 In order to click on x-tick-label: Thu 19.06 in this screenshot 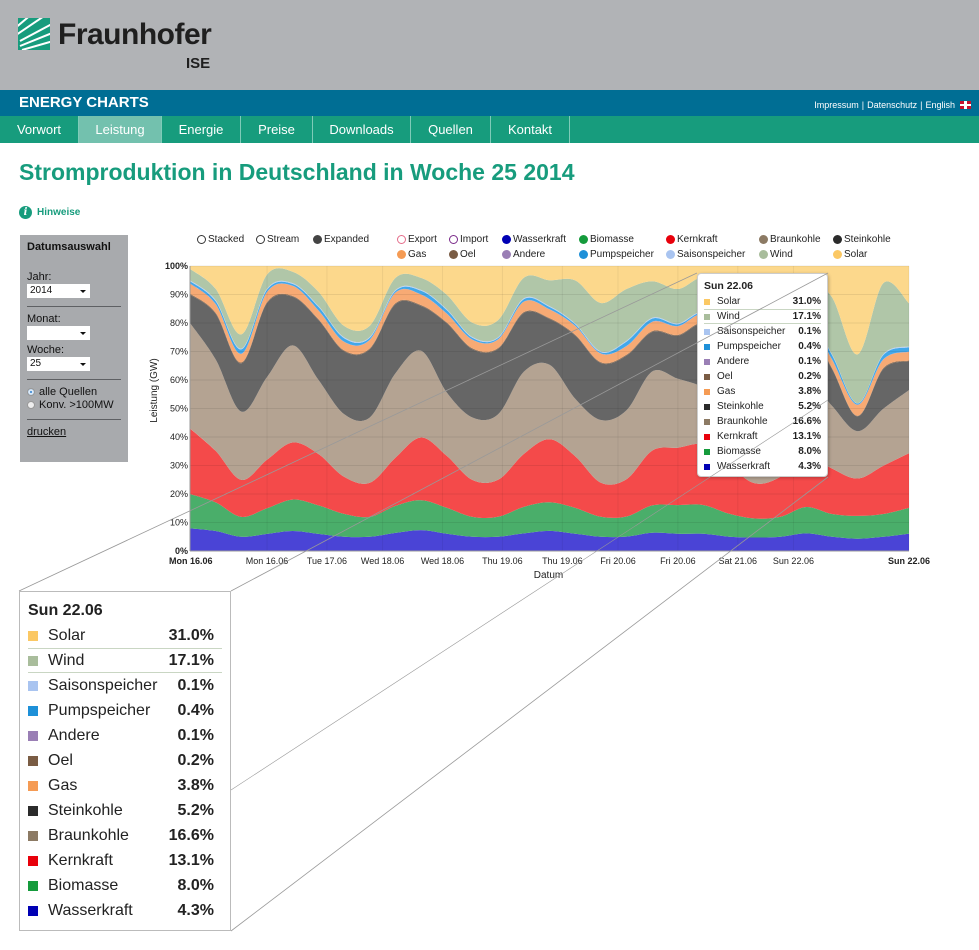, I will do `click(502, 561)`.